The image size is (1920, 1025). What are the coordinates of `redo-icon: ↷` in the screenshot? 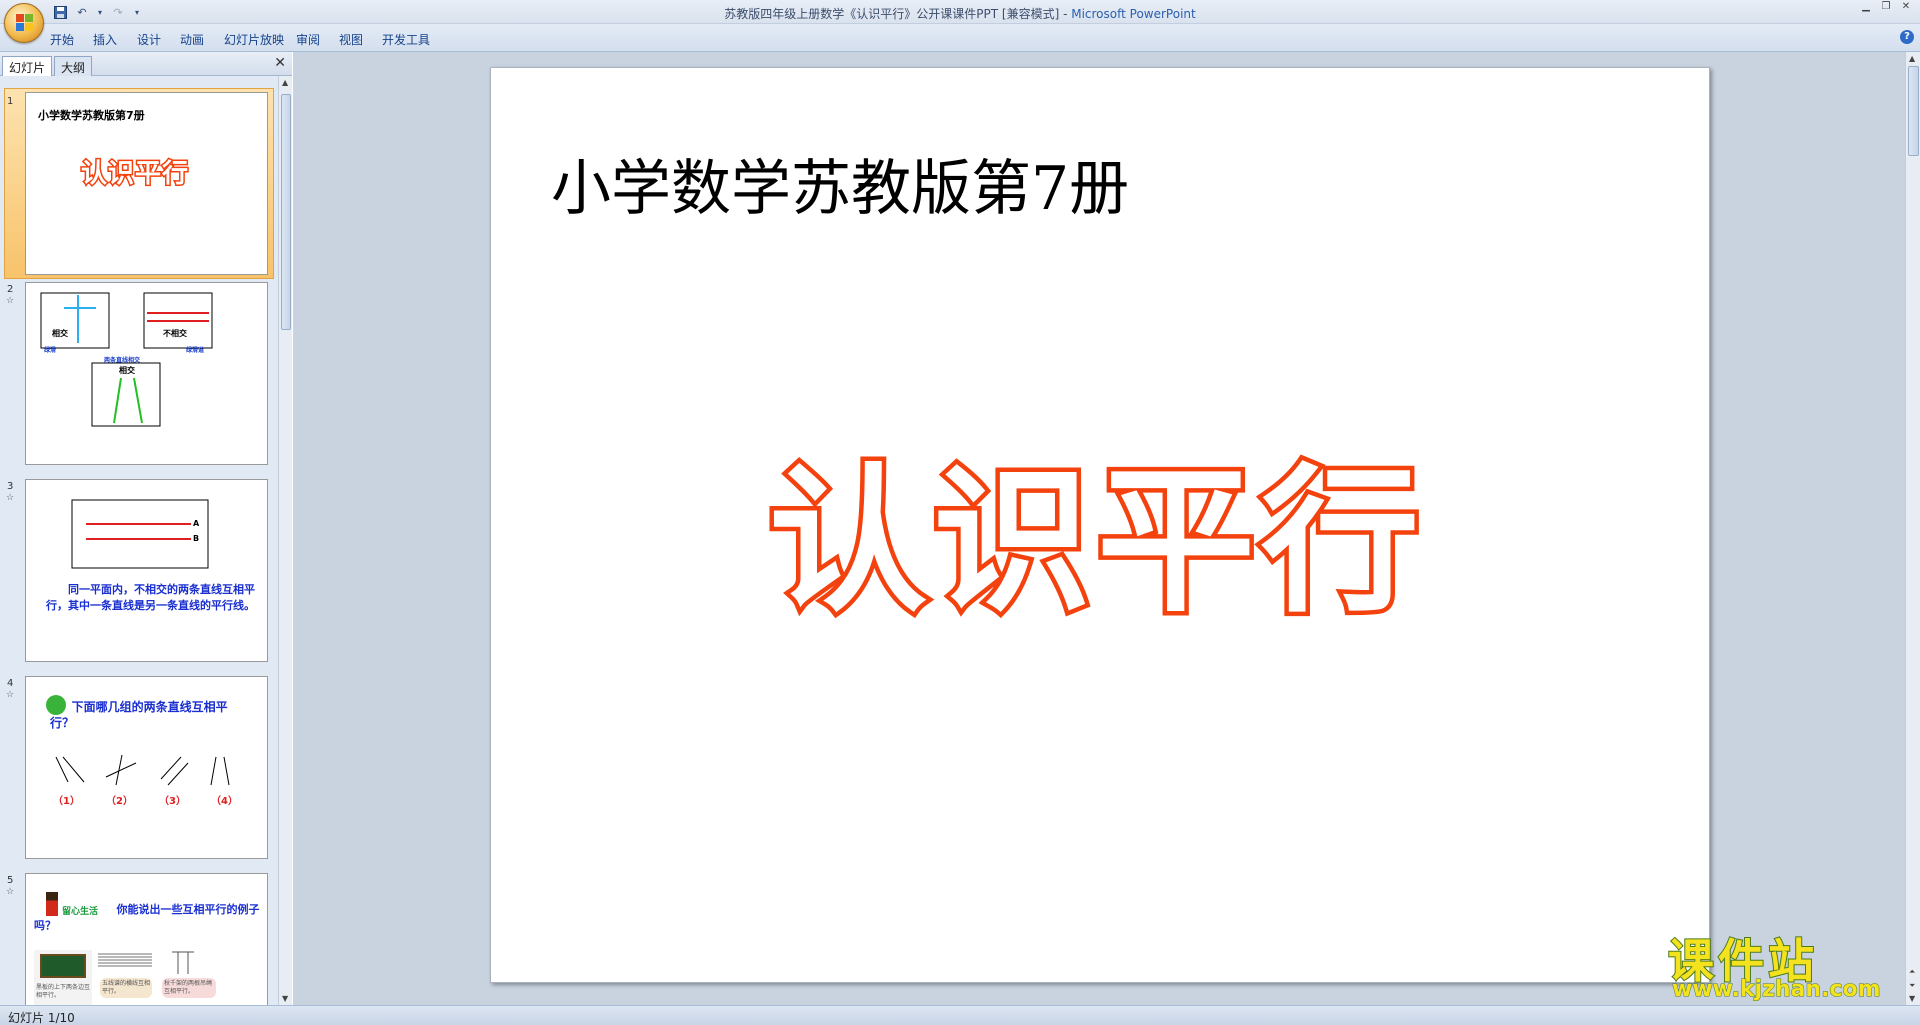 It's located at (118, 12).